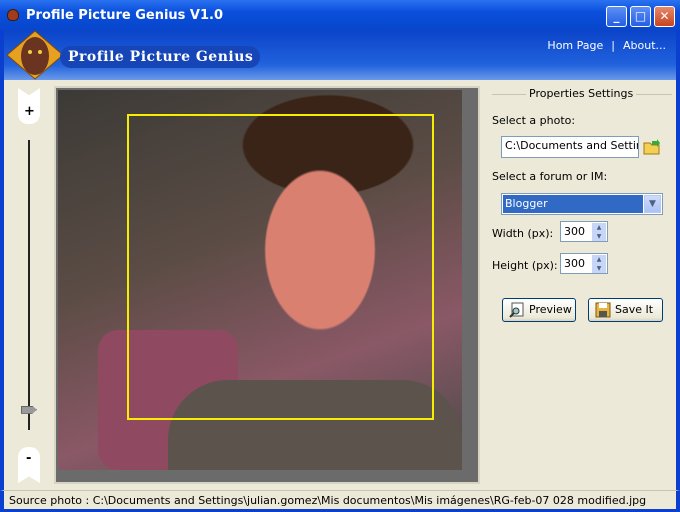 This screenshot has width=680, height=512. I want to click on properties-title: Properties Settings, so click(581, 93).